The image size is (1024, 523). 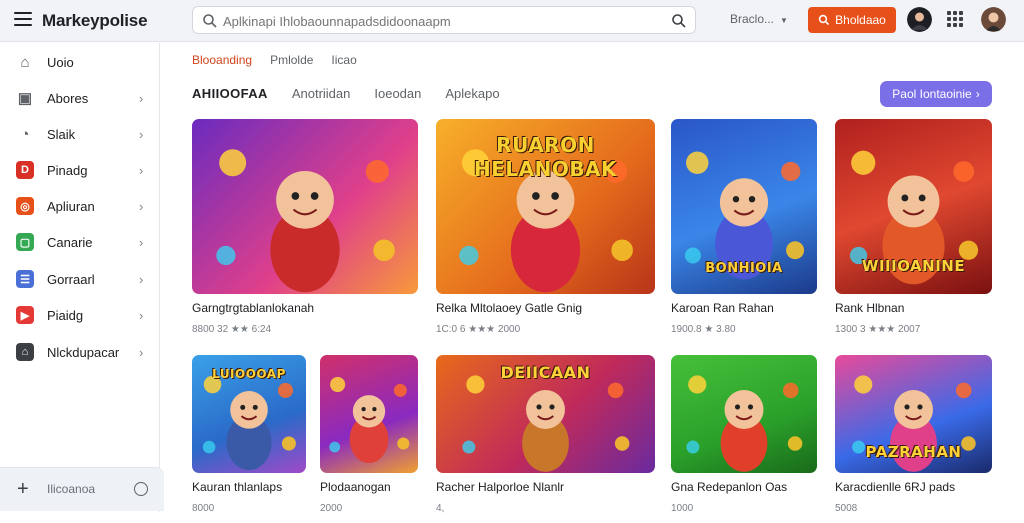 What do you see at coordinates (95, 21) in the screenshot?
I see `brand-title: Markeypolise` at bounding box center [95, 21].